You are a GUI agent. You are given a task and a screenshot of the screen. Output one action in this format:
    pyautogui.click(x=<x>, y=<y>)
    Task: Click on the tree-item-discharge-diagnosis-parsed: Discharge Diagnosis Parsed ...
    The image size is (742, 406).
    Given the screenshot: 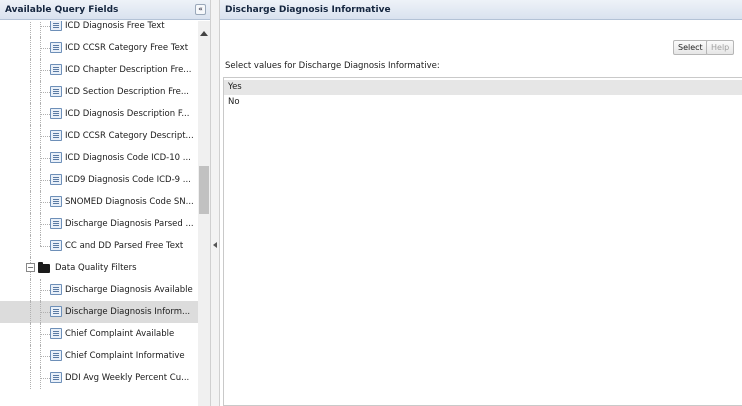 What is the action you would take?
    pyautogui.click(x=99, y=224)
    